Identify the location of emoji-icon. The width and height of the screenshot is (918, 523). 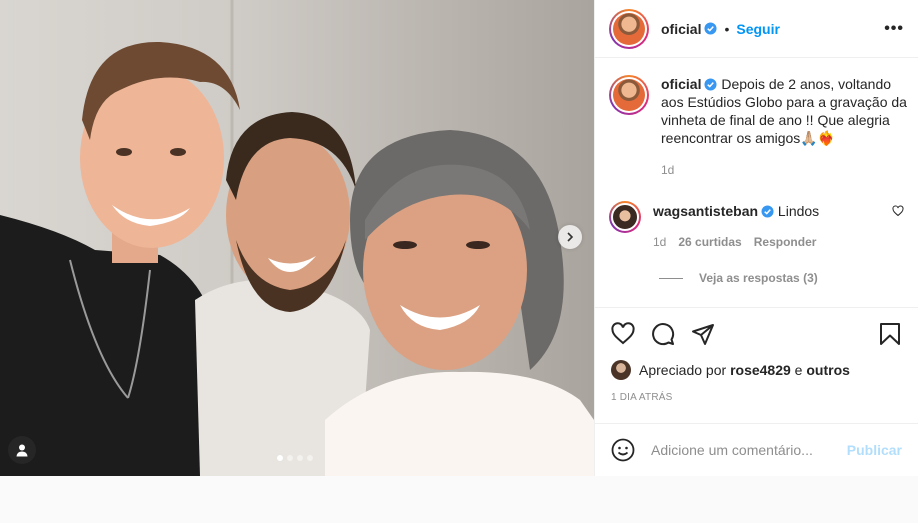
(623, 450).